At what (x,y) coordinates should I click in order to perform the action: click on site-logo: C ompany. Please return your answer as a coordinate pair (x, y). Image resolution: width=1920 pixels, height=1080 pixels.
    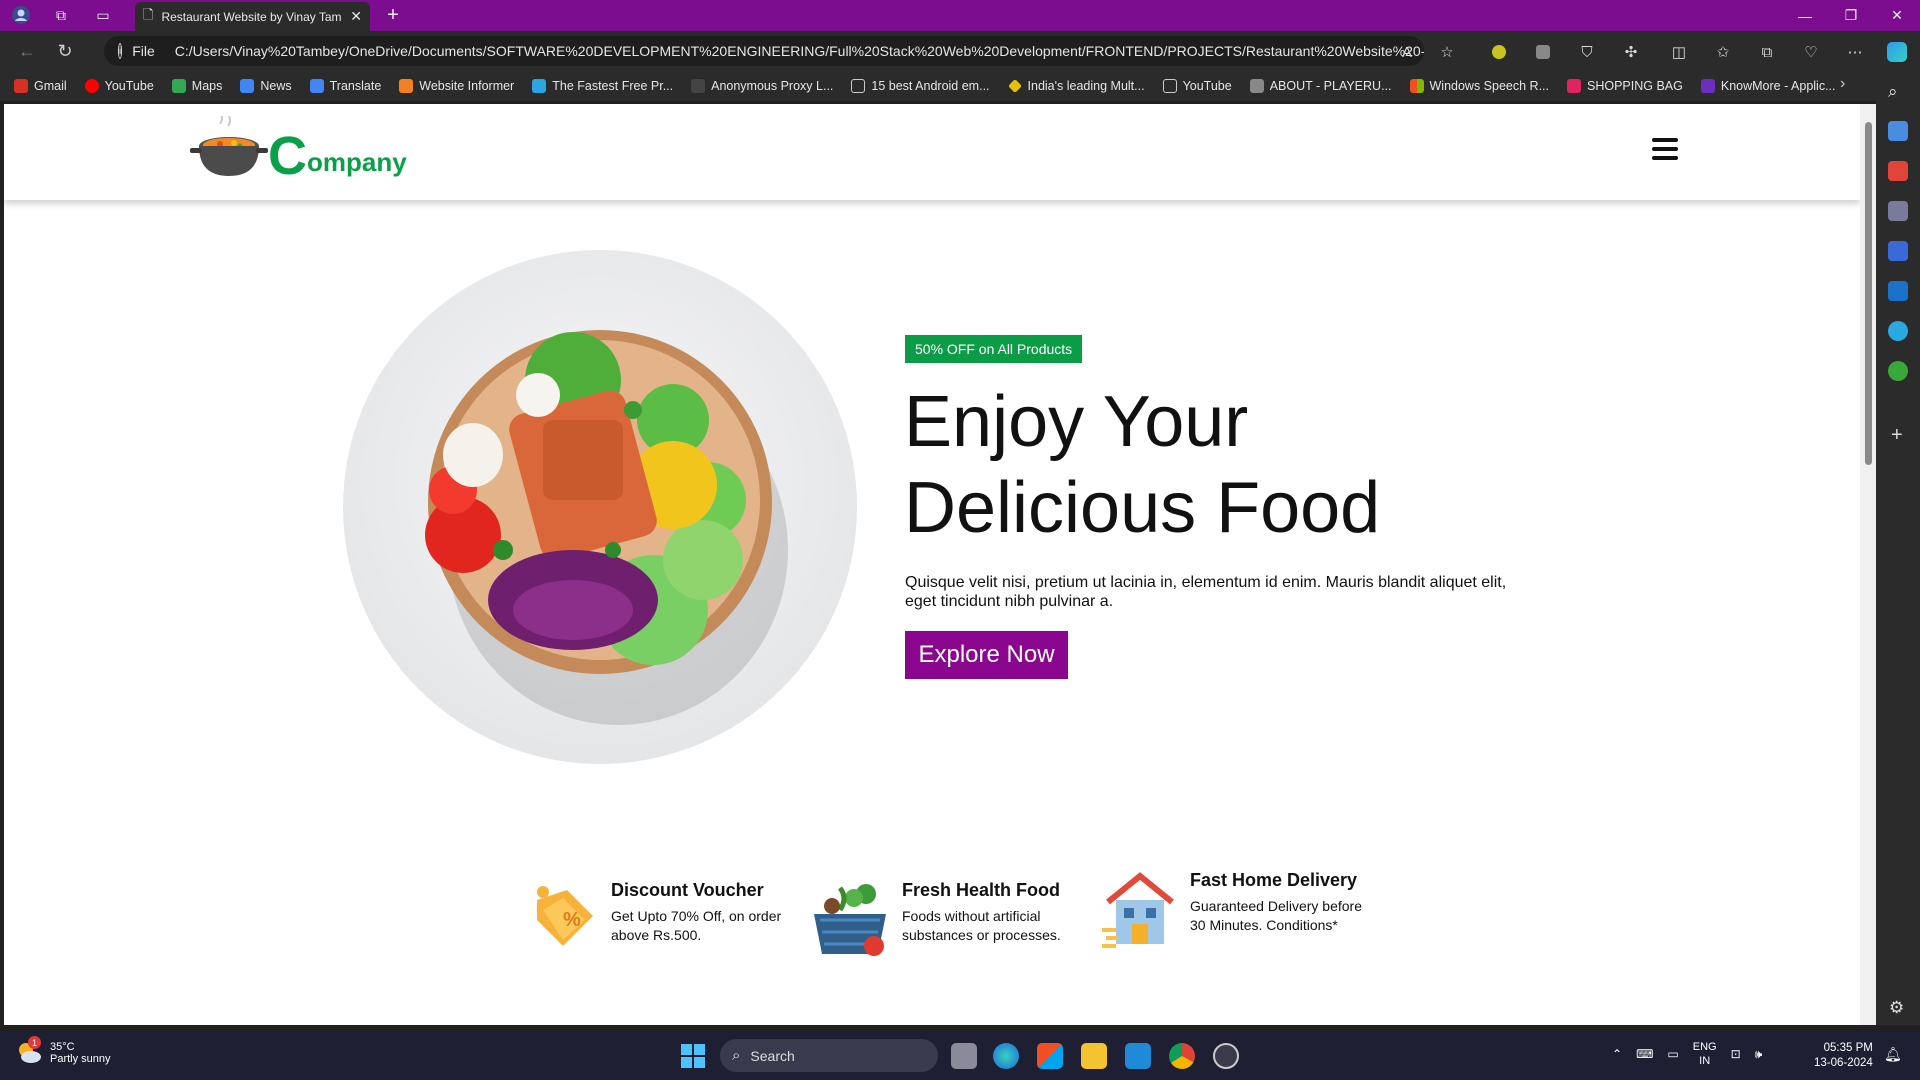
    Looking at the image, I should click on (298, 151).